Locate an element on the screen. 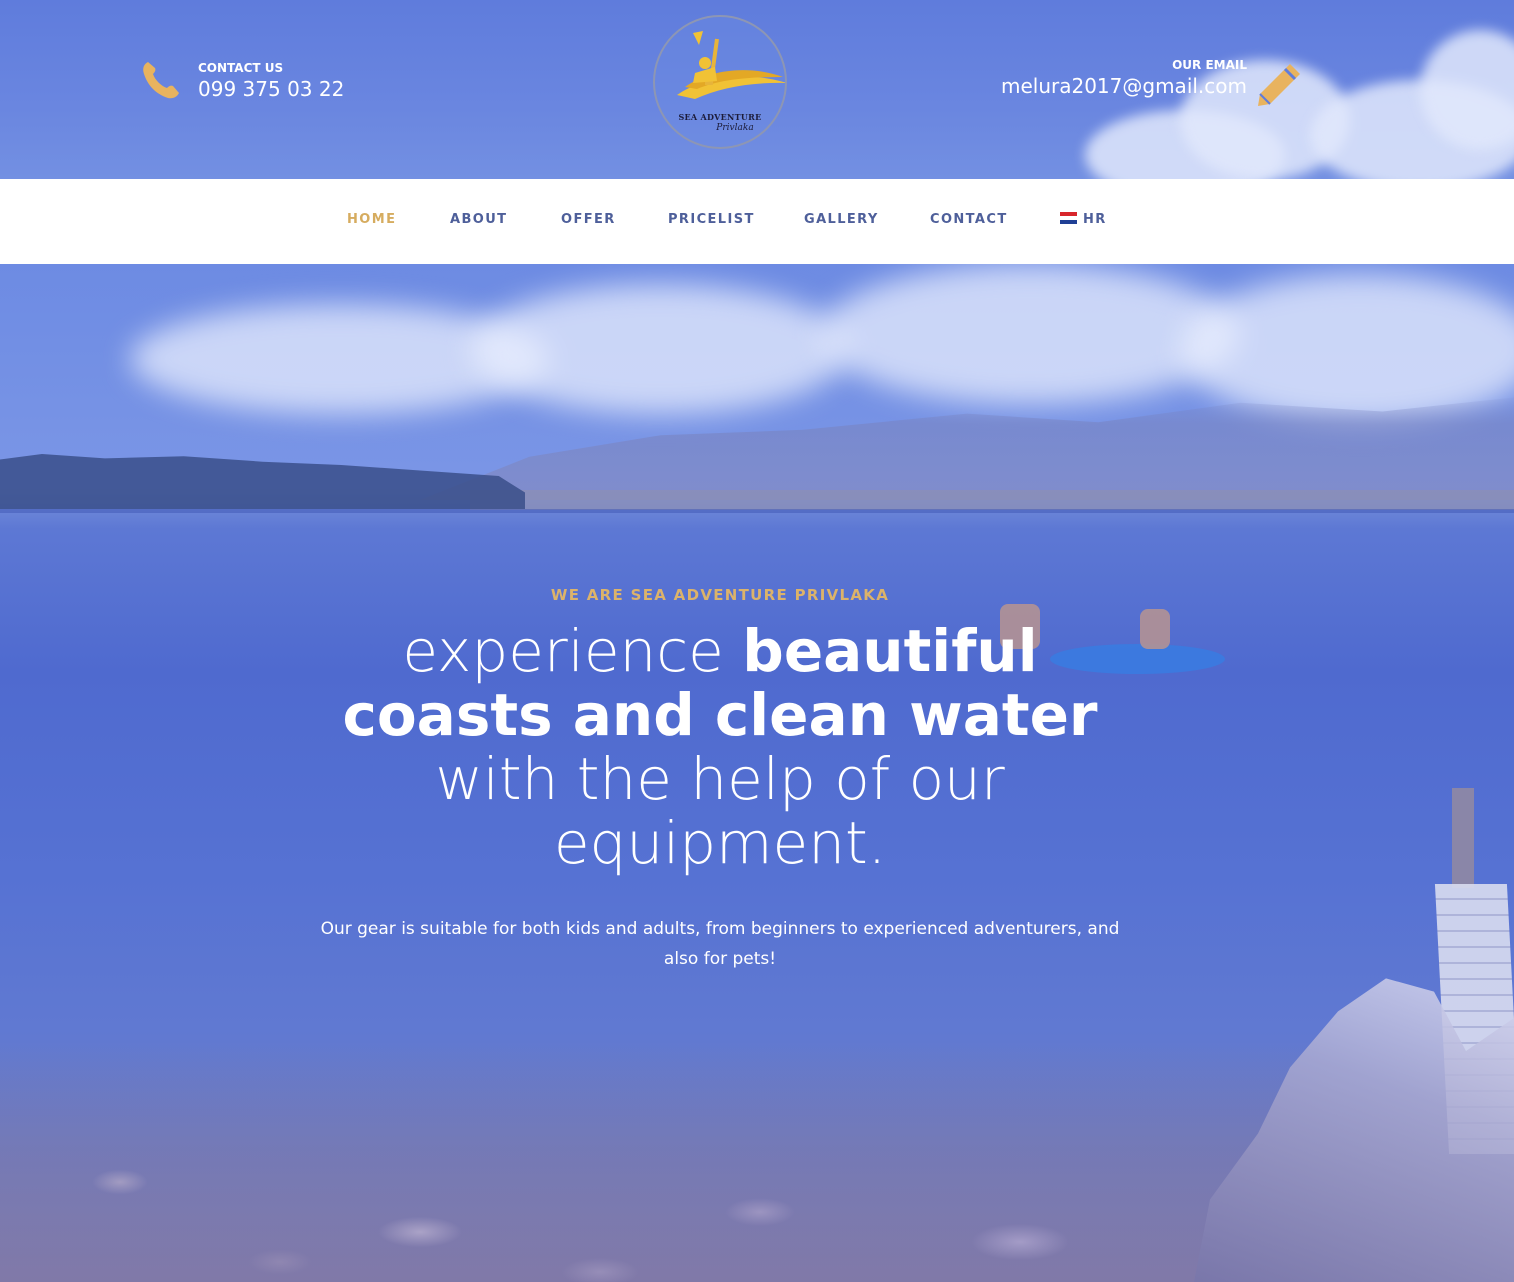 The height and width of the screenshot is (1282, 1514). phone-icon is located at coordinates (161, 81).